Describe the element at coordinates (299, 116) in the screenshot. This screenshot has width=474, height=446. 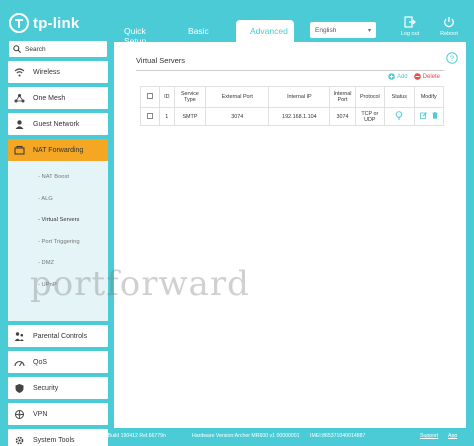
I see `cell-internal-ip: 192.168.1.104` at that location.